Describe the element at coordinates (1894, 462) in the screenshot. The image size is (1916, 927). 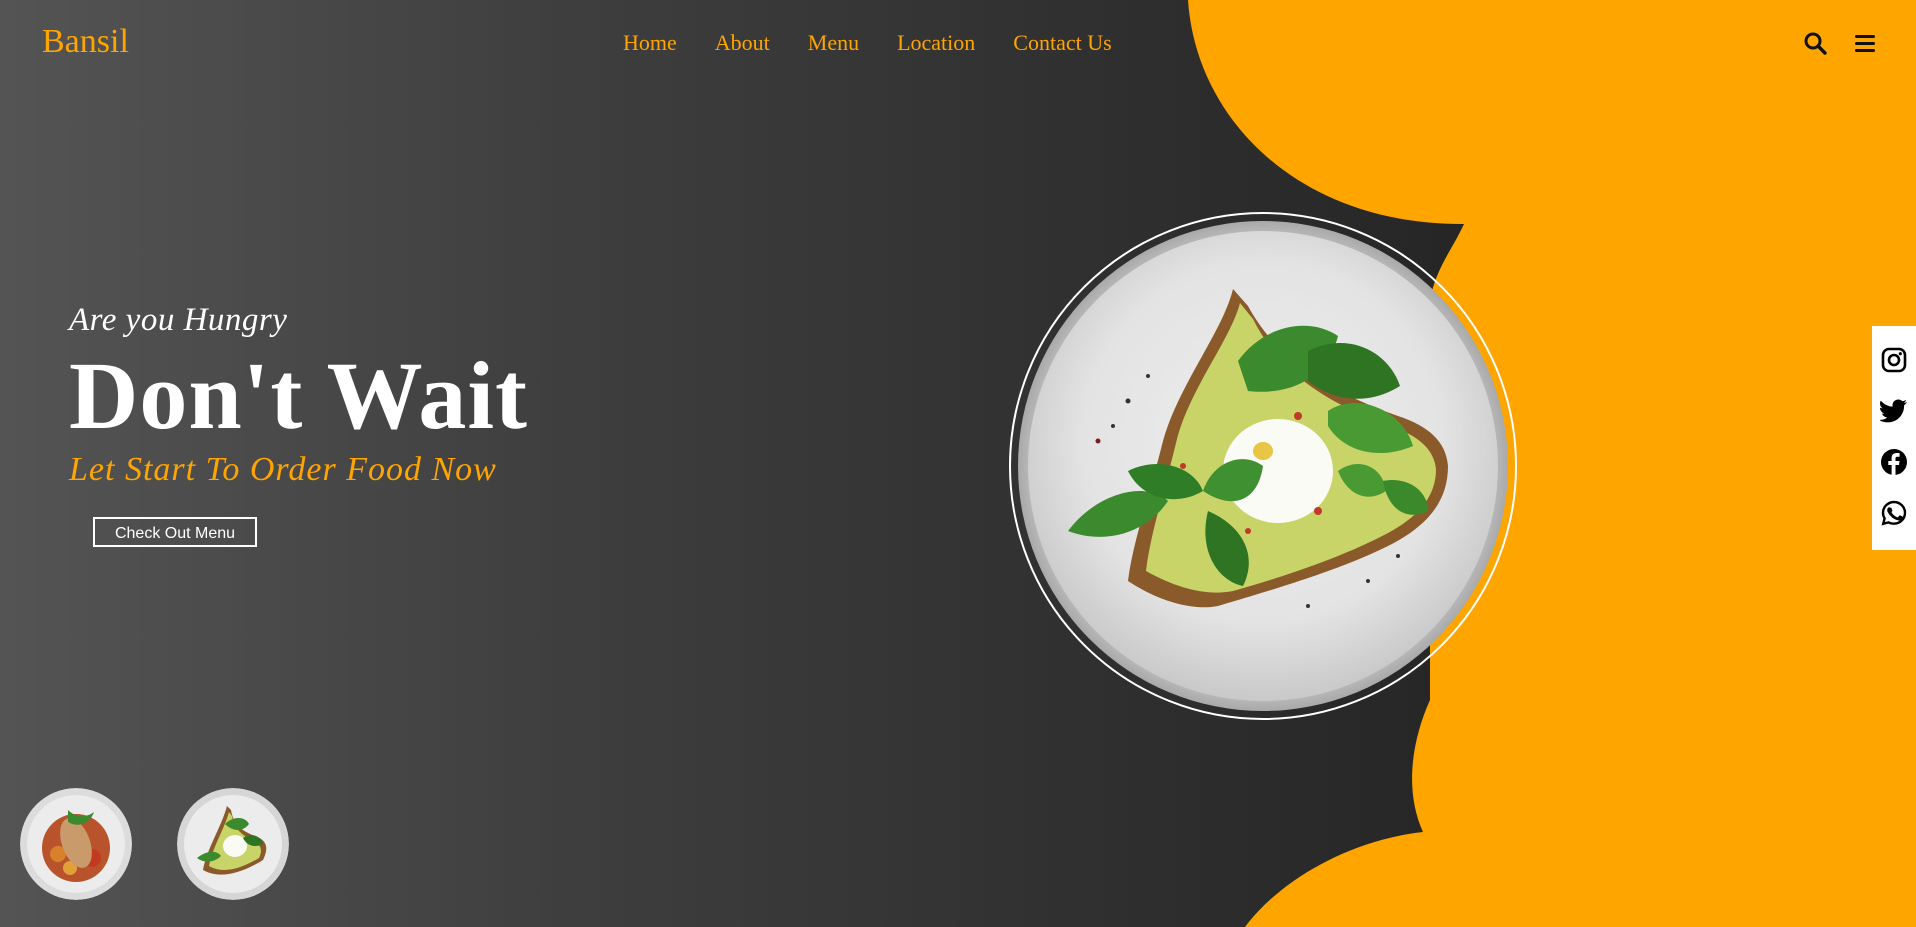
I see `facebook-icon` at that location.